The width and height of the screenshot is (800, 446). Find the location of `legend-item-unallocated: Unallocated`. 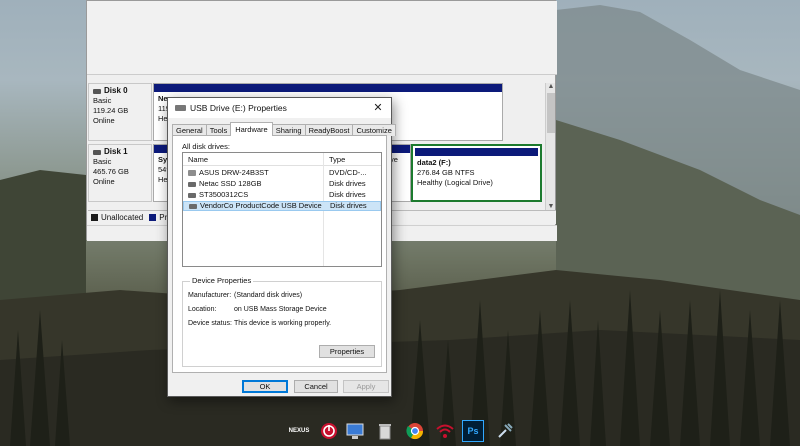

legend-item-unallocated: Unallocated is located at coordinates (117, 218).